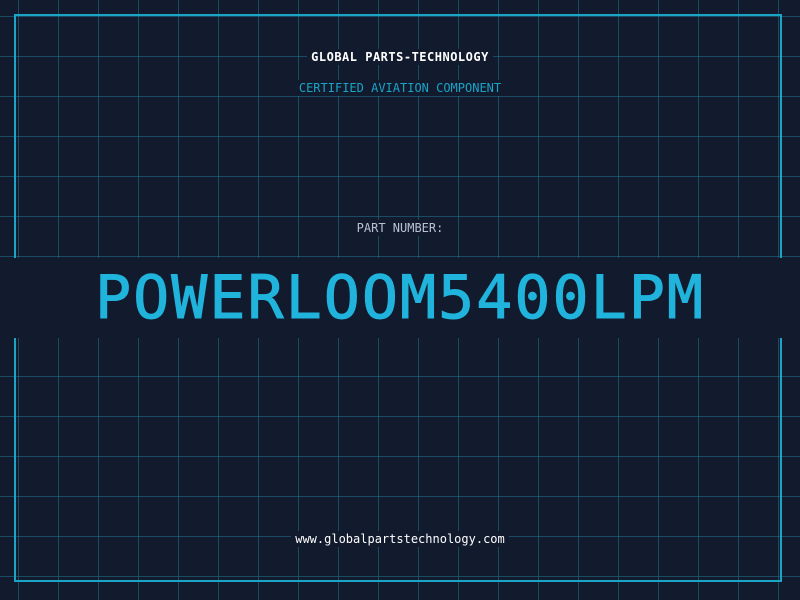 The width and height of the screenshot is (800, 600). I want to click on company-name-text: GLOBAL PARTS-TECHNOLOGY, so click(400, 57).